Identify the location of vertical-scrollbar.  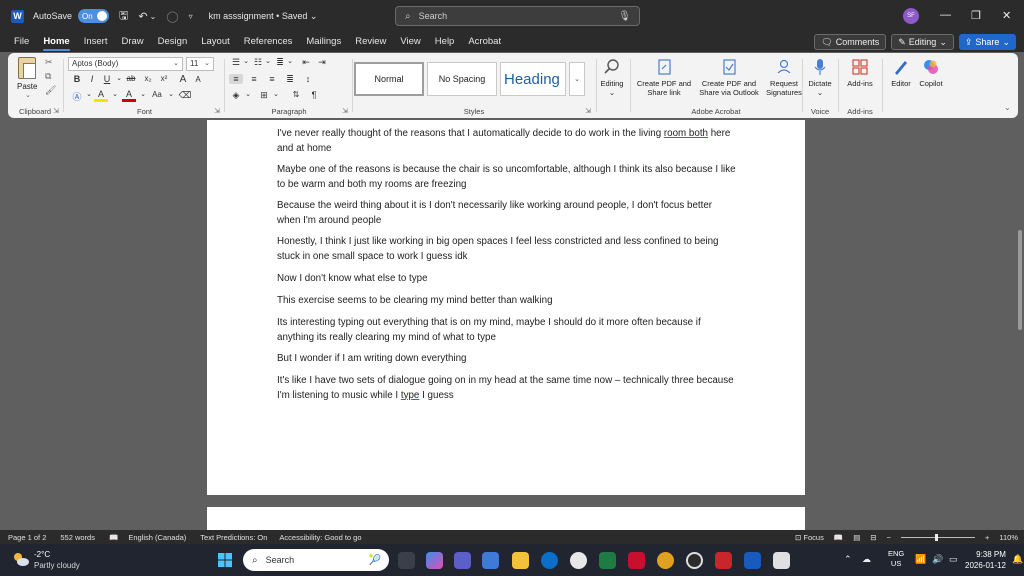
(1020, 280).